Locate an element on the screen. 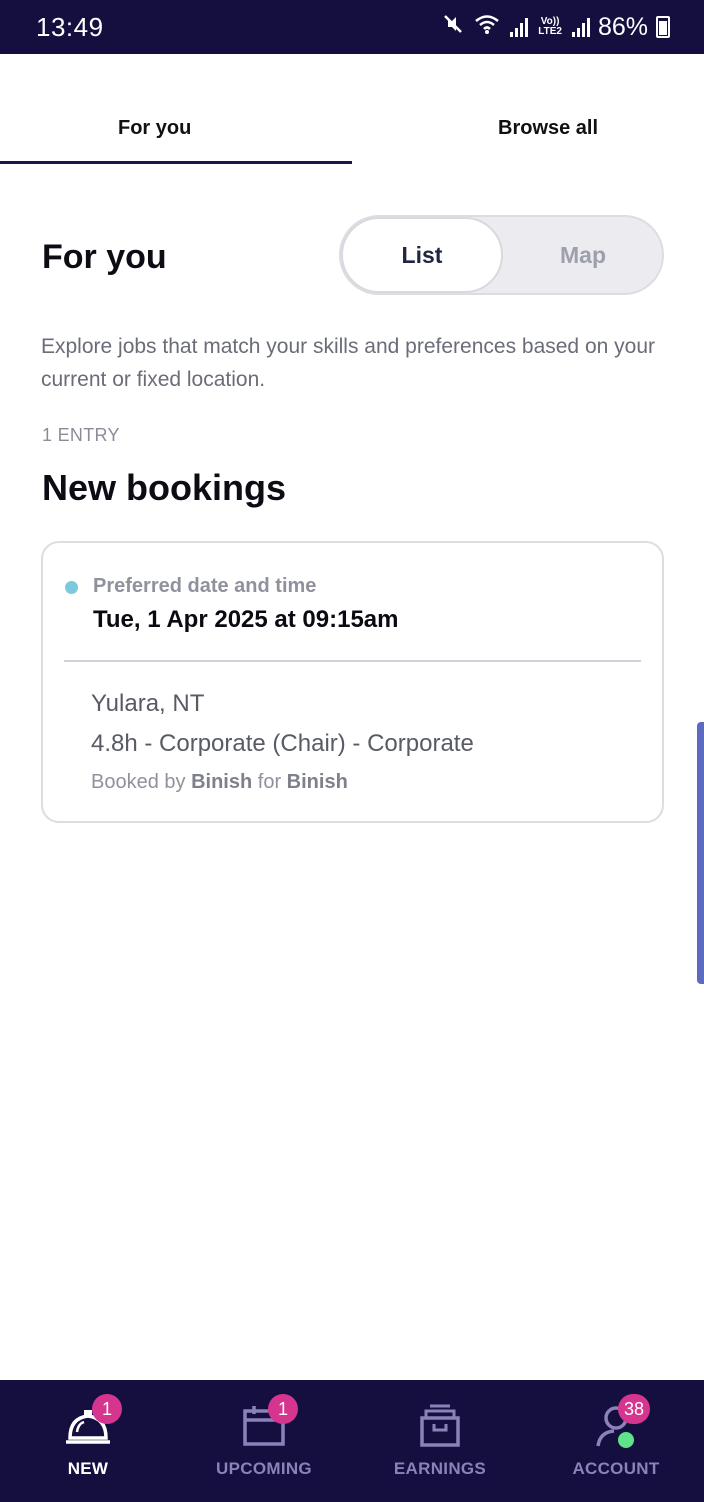  nav-earnings-label: EARNINGS is located at coordinates (440, 1468).